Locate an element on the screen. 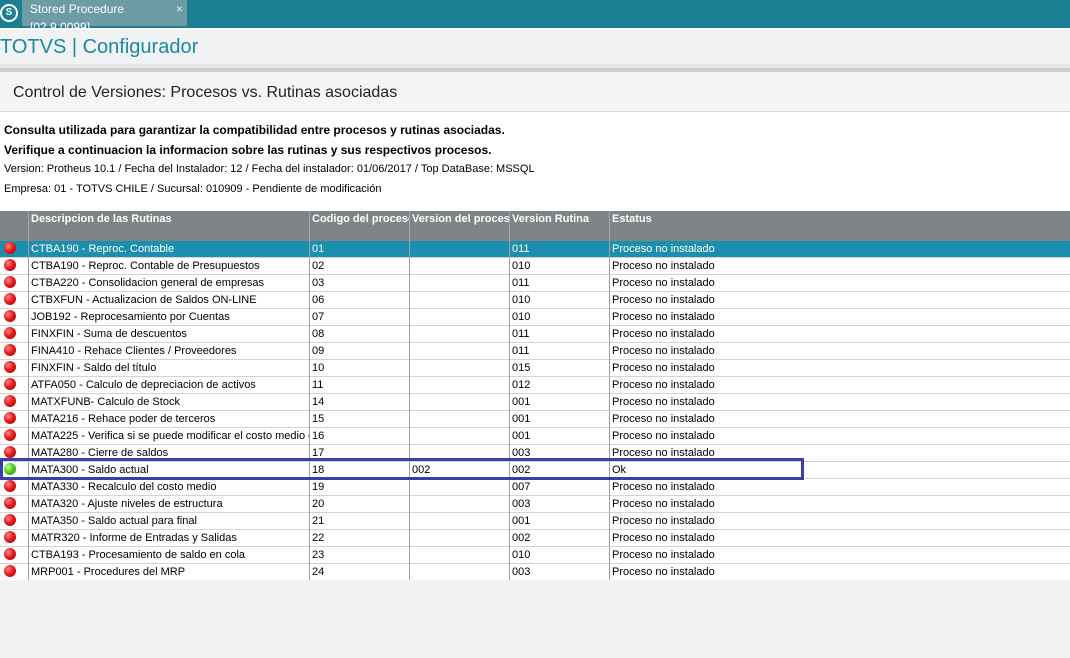  cell-version-rutina: 002 is located at coordinates (560, 538).